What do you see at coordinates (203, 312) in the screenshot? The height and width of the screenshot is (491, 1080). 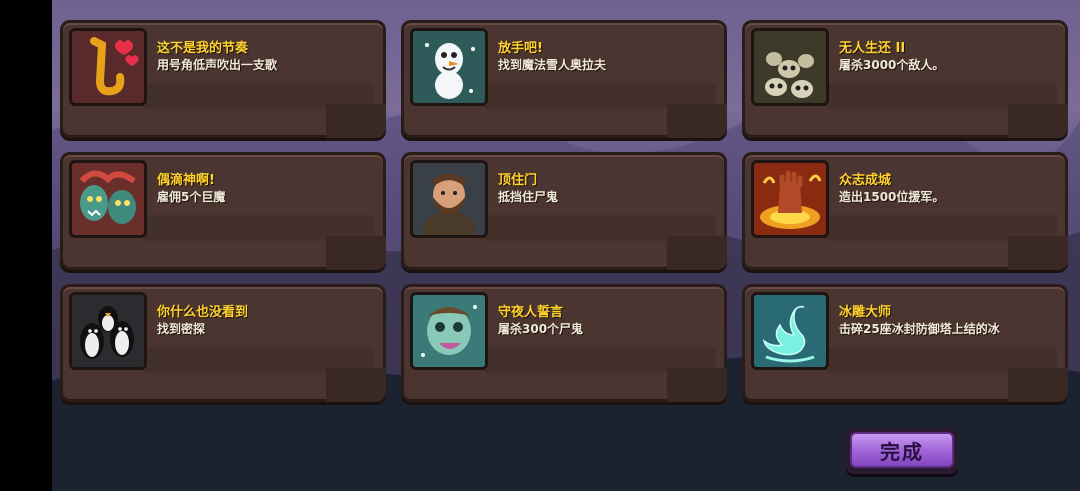 I see `achievement-title: 你什么也没看到` at bounding box center [203, 312].